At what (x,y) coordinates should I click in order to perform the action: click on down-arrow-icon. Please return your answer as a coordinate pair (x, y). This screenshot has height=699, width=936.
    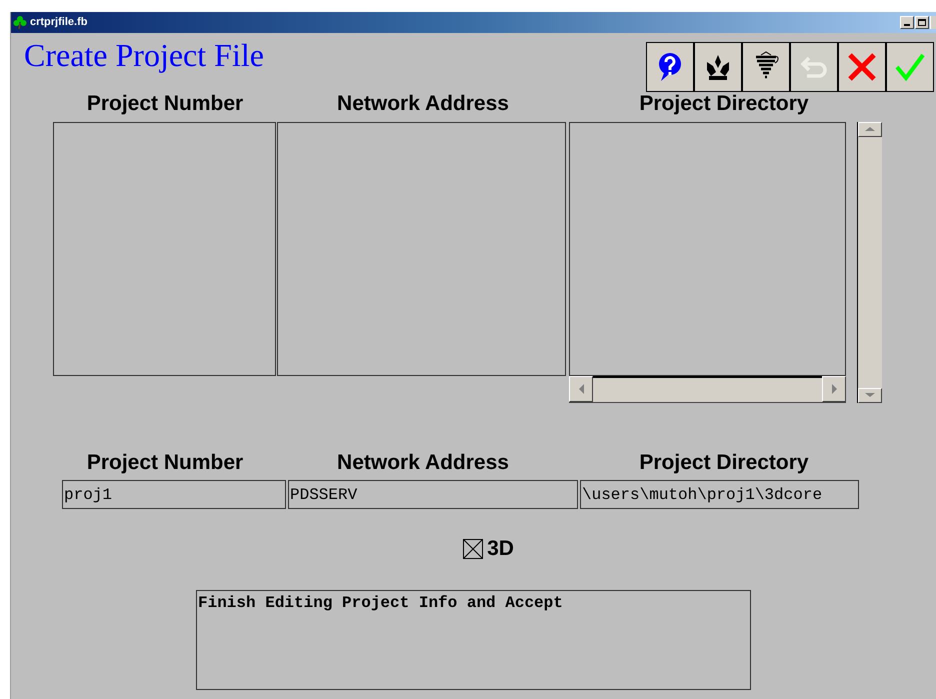
    Looking at the image, I should click on (870, 395).